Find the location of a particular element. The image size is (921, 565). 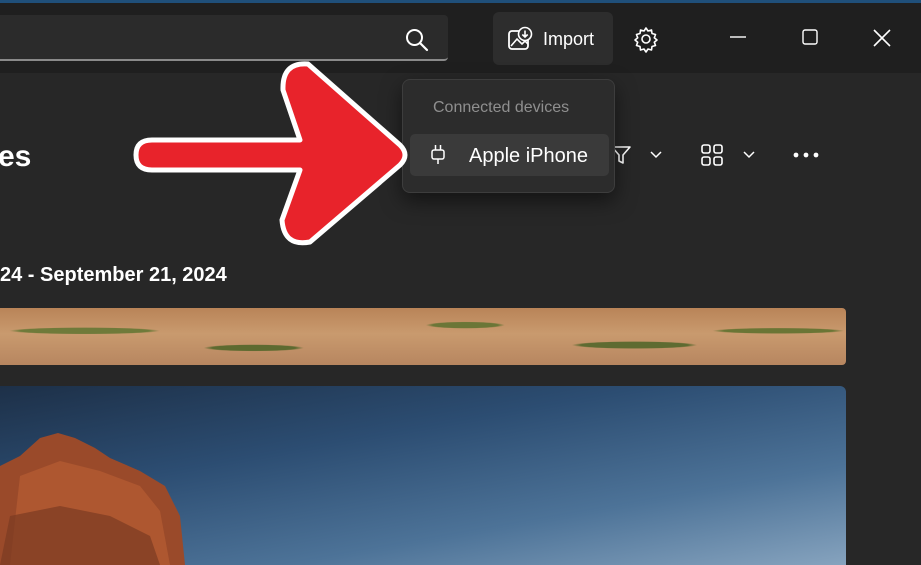

annotation-arrow-icon is located at coordinates (270, 153).